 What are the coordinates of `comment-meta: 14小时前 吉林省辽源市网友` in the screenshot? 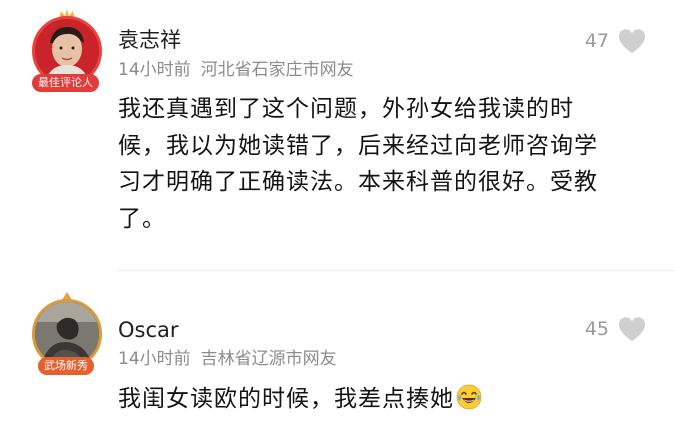 It's located at (227, 359).